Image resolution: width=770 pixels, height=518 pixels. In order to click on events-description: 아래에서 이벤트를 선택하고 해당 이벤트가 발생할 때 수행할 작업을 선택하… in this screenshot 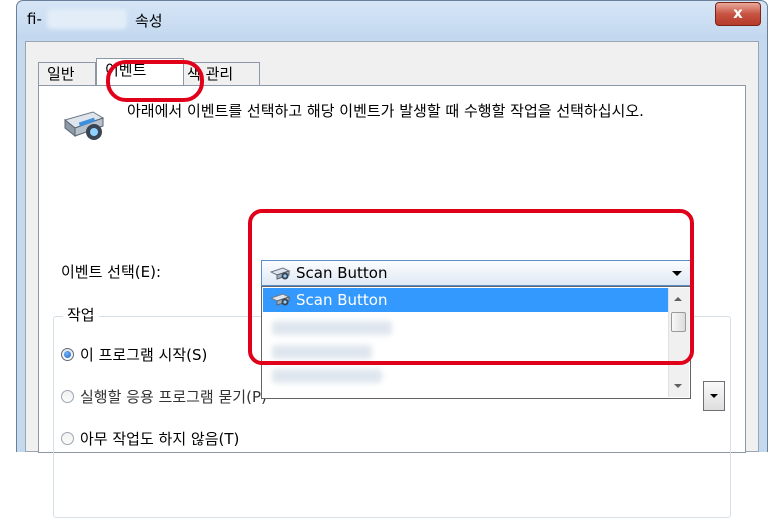, I will do `click(385, 111)`.